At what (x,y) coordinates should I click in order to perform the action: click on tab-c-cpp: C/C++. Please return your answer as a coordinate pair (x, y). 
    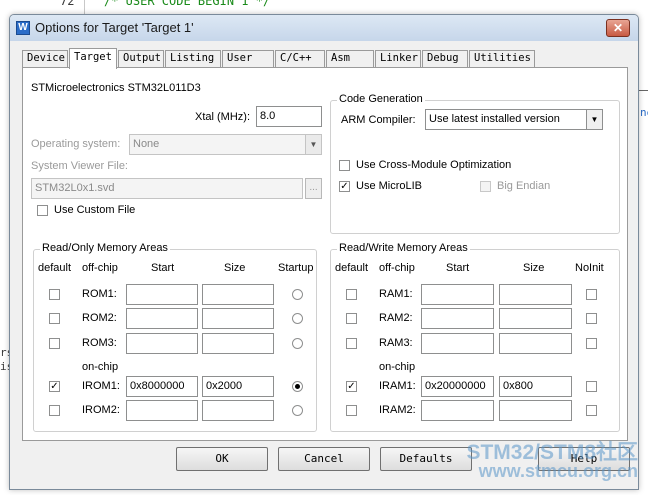
    Looking at the image, I should click on (300, 59).